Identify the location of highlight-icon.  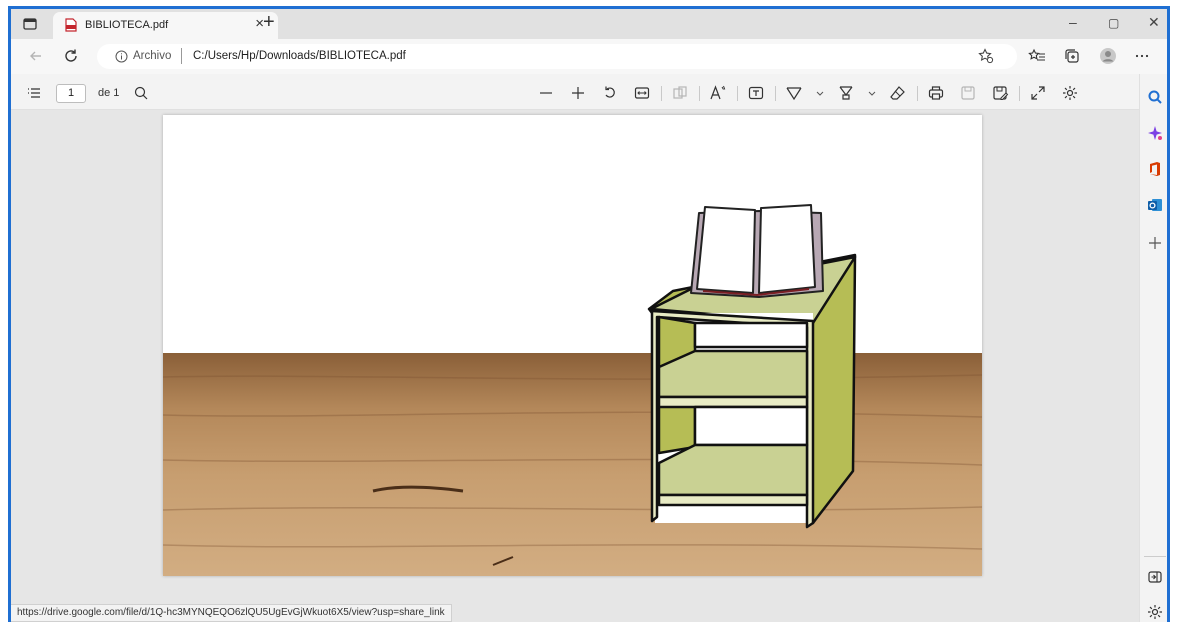
(846, 93).